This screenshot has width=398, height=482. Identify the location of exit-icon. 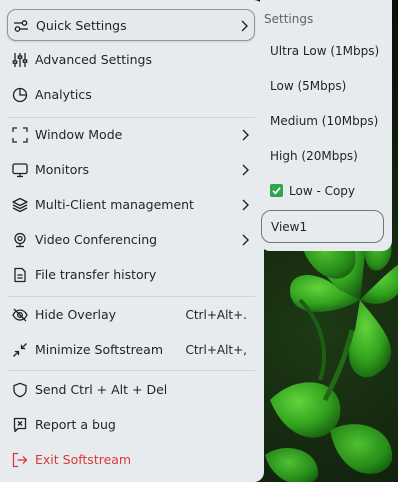
(20, 460).